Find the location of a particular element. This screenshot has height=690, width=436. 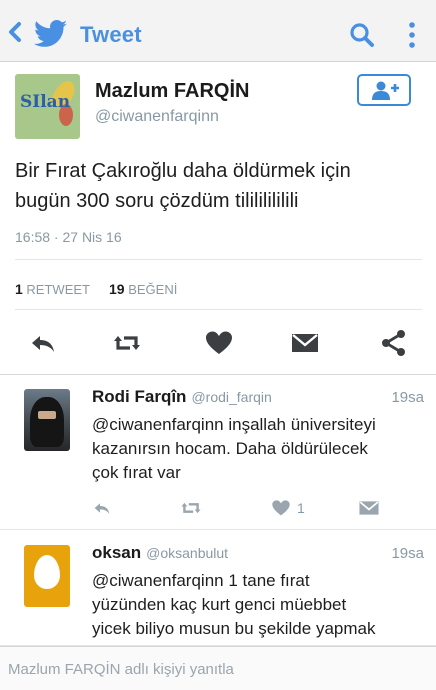

reply-text-line: yüzünden kaç kurt genci müebbet is located at coordinates (219, 604).